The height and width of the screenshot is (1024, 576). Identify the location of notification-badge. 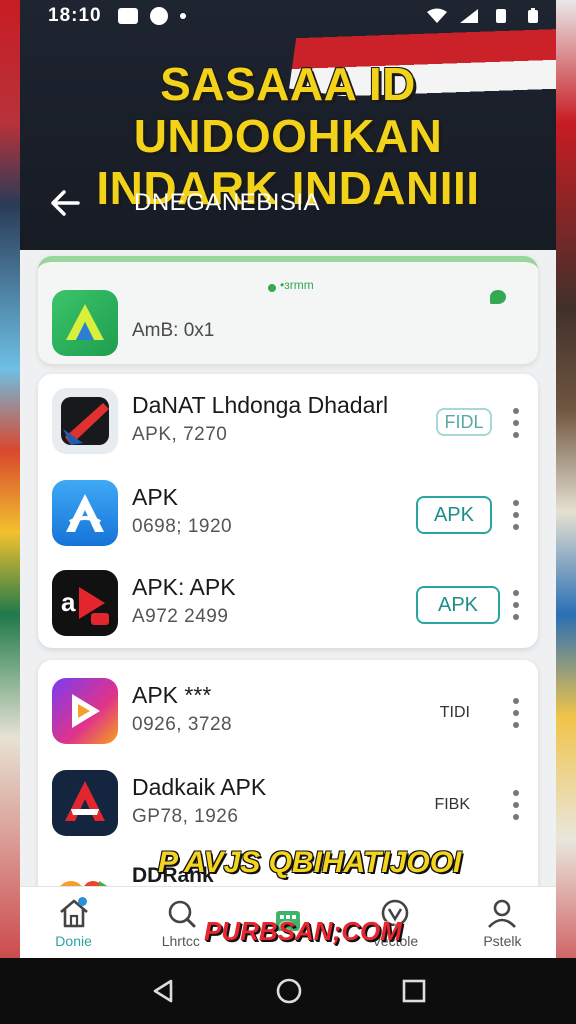
(82, 901).